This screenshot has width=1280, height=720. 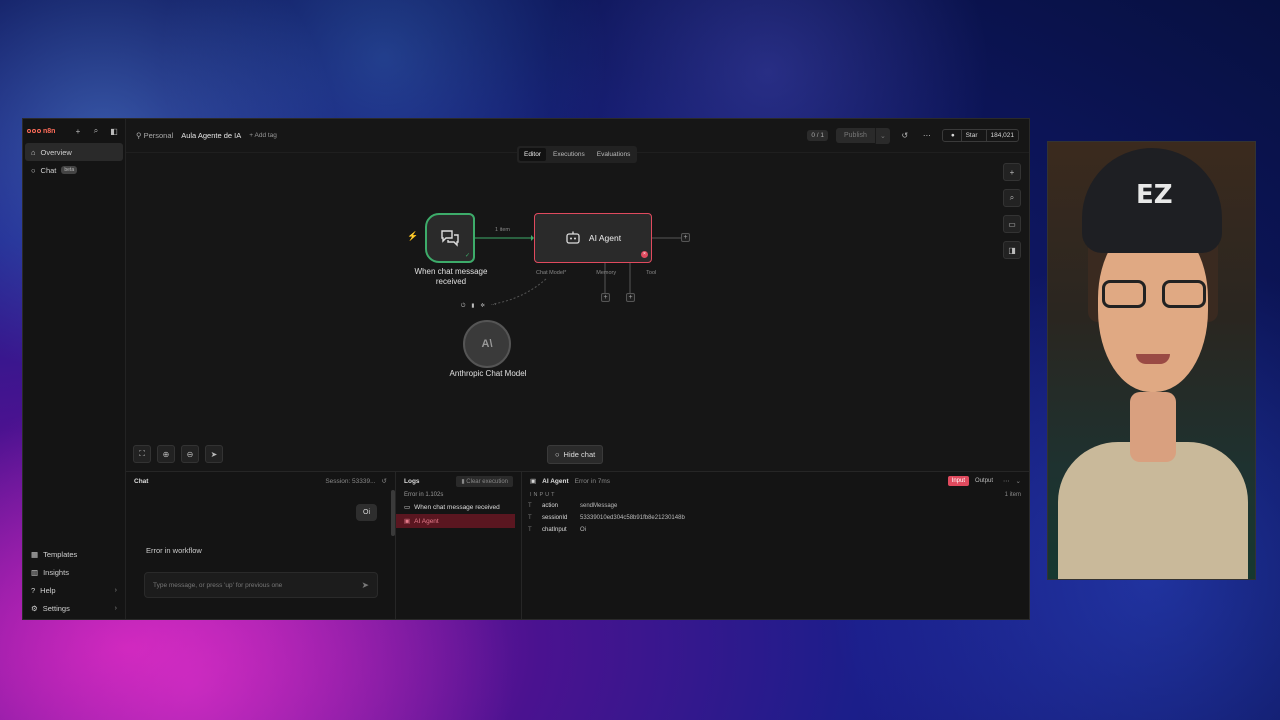 What do you see at coordinates (605, 238) in the screenshot?
I see `agent-node-label: AI Agent` at bounding box center [605, 238].